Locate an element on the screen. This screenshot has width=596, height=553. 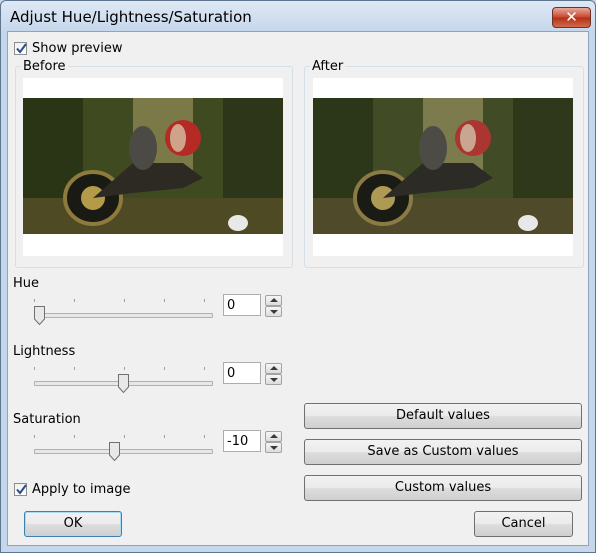
lightness-spin-up-button is located at coordinates (273, 368).